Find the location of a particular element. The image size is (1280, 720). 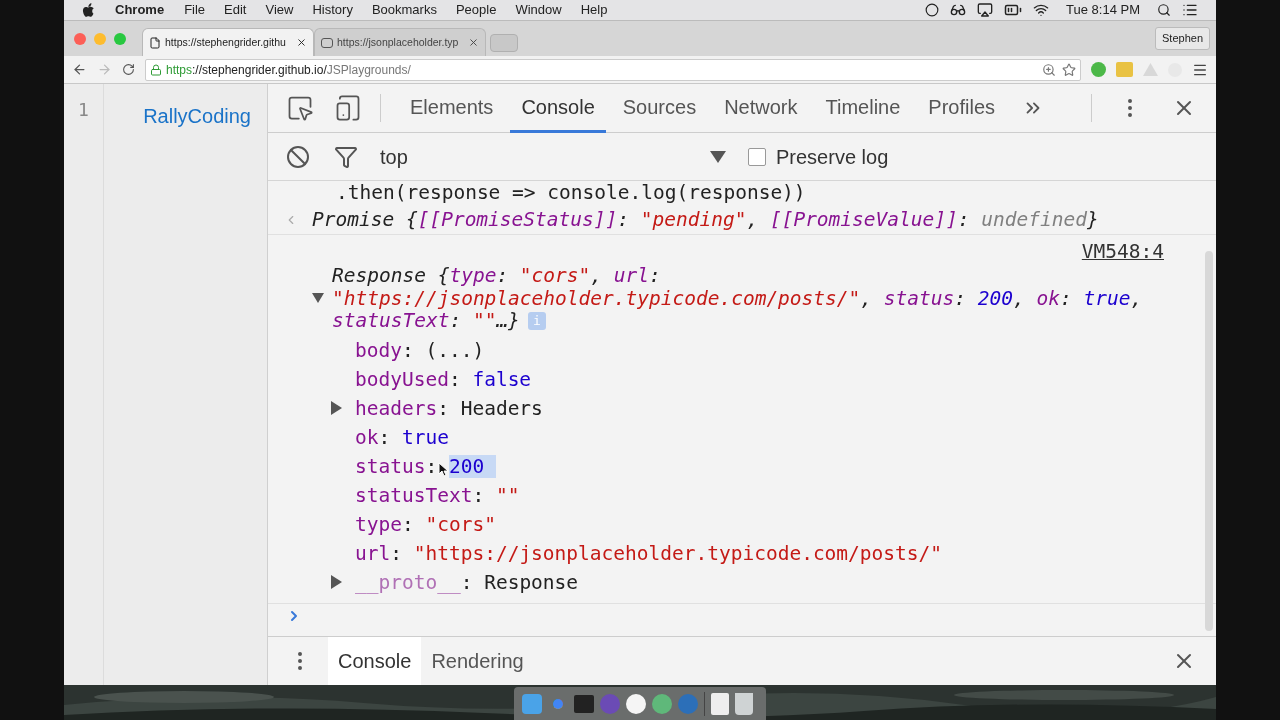

clock: Tue 8:14 PM is located at coordinates (1103, 10).